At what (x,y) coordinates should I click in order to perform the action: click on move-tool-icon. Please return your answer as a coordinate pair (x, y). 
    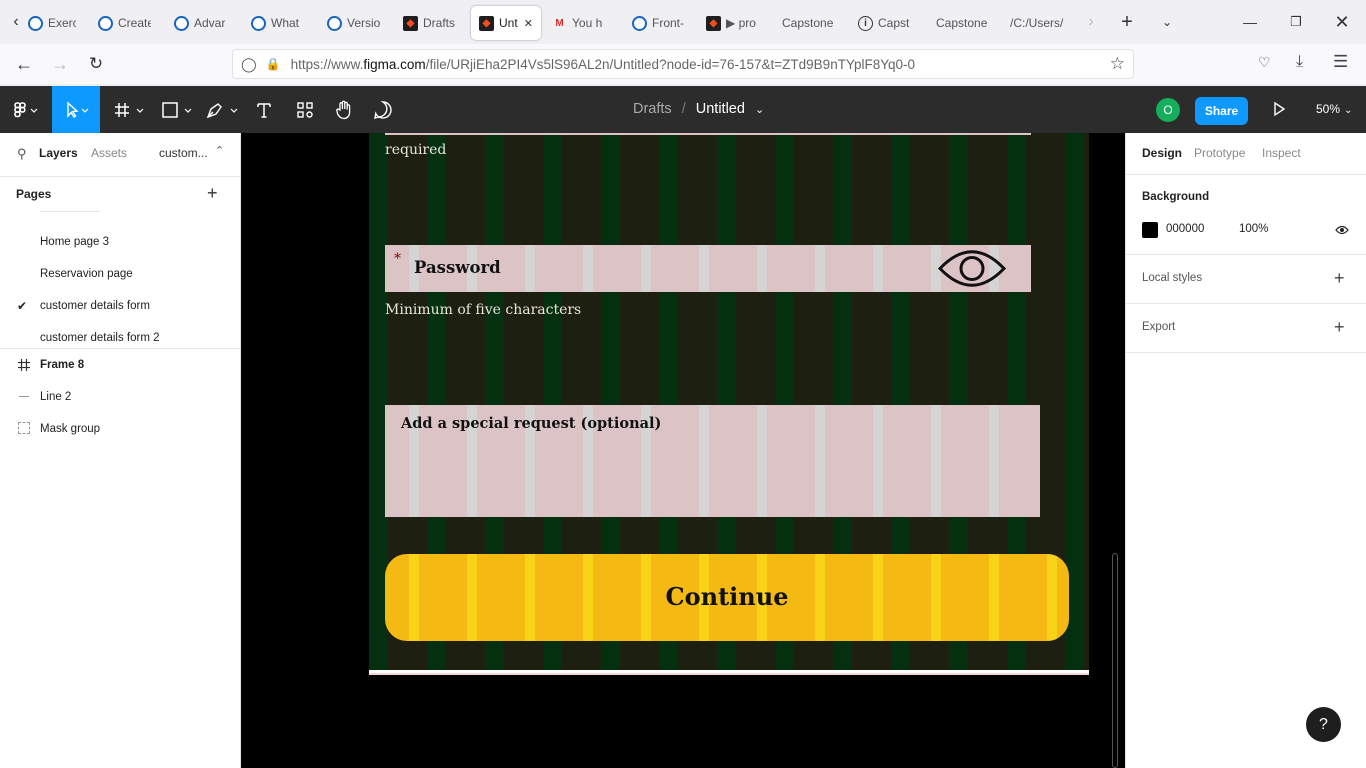
    Looking at the image, I should click on (76, 109).